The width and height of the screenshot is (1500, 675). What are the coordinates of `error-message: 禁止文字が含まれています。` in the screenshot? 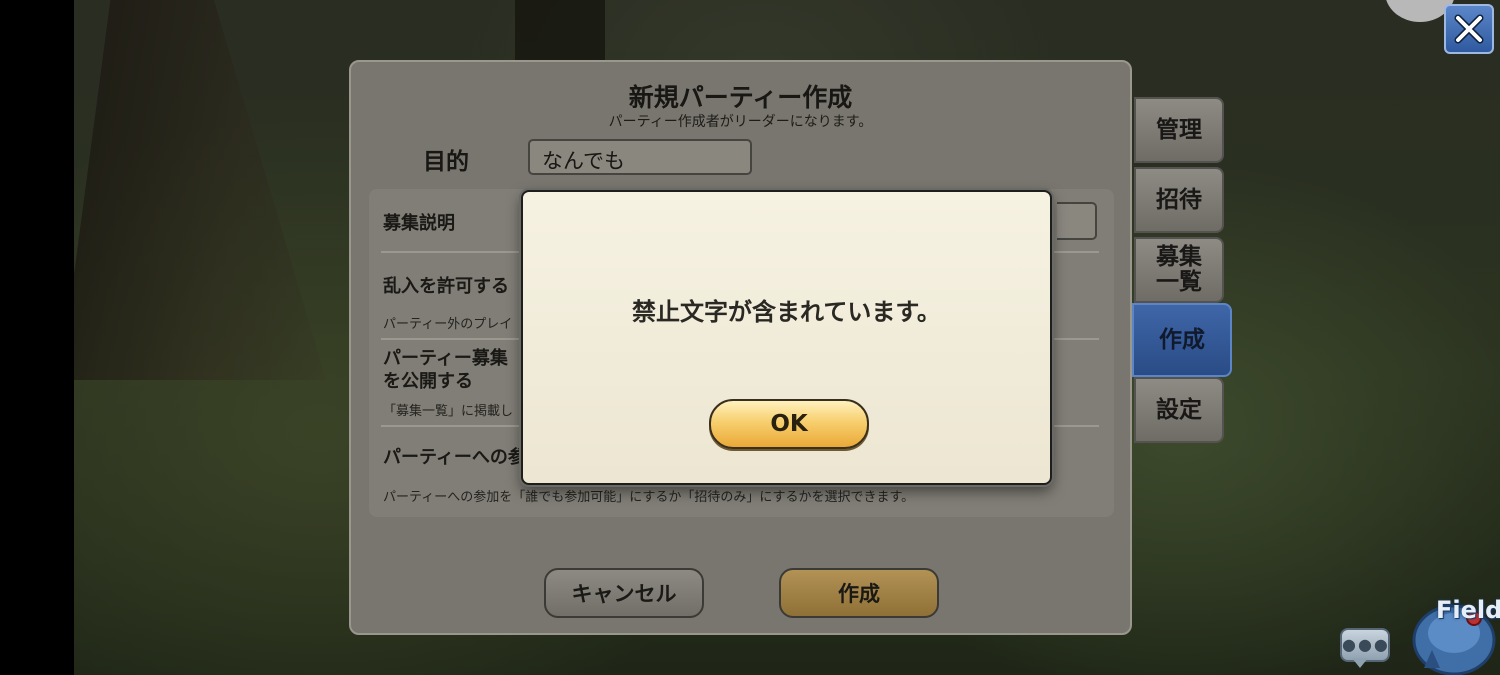 It's located at (786, 312).